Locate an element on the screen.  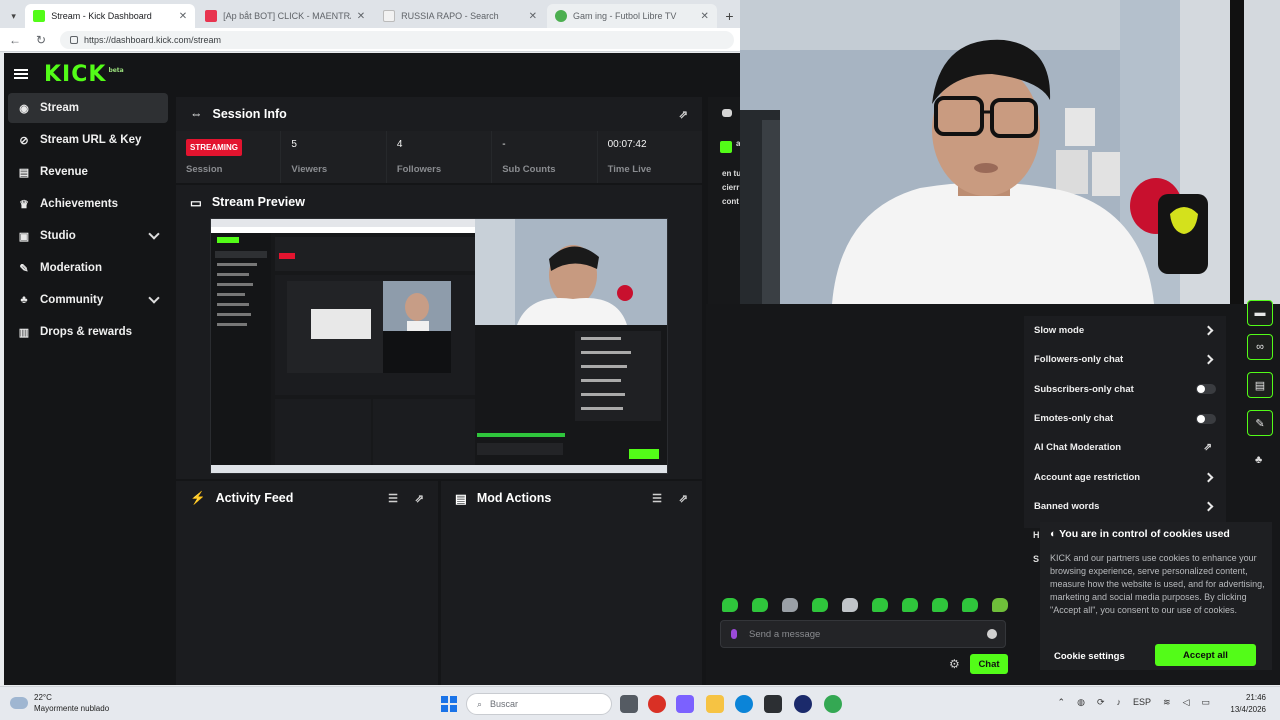
setting-slow-mode: Slow mode is located at coordinates (1125, 330).